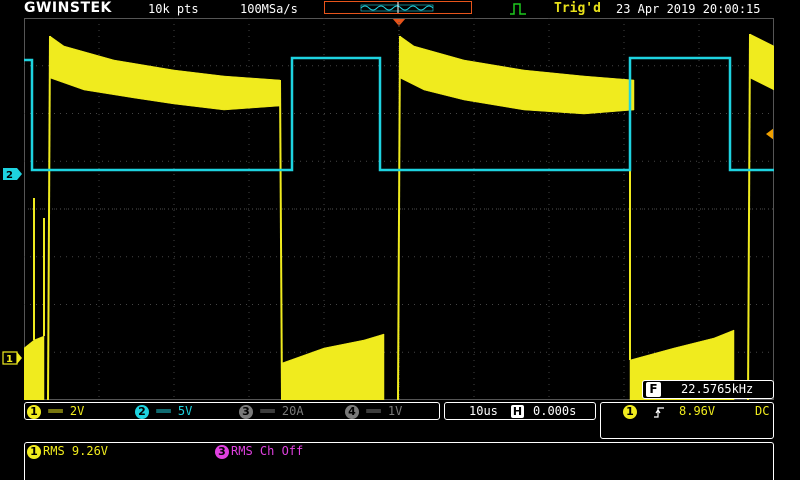  Describe the element at coordinates (77, 411) in the screenshot. I see `ch1-scale: 2V` at that location.